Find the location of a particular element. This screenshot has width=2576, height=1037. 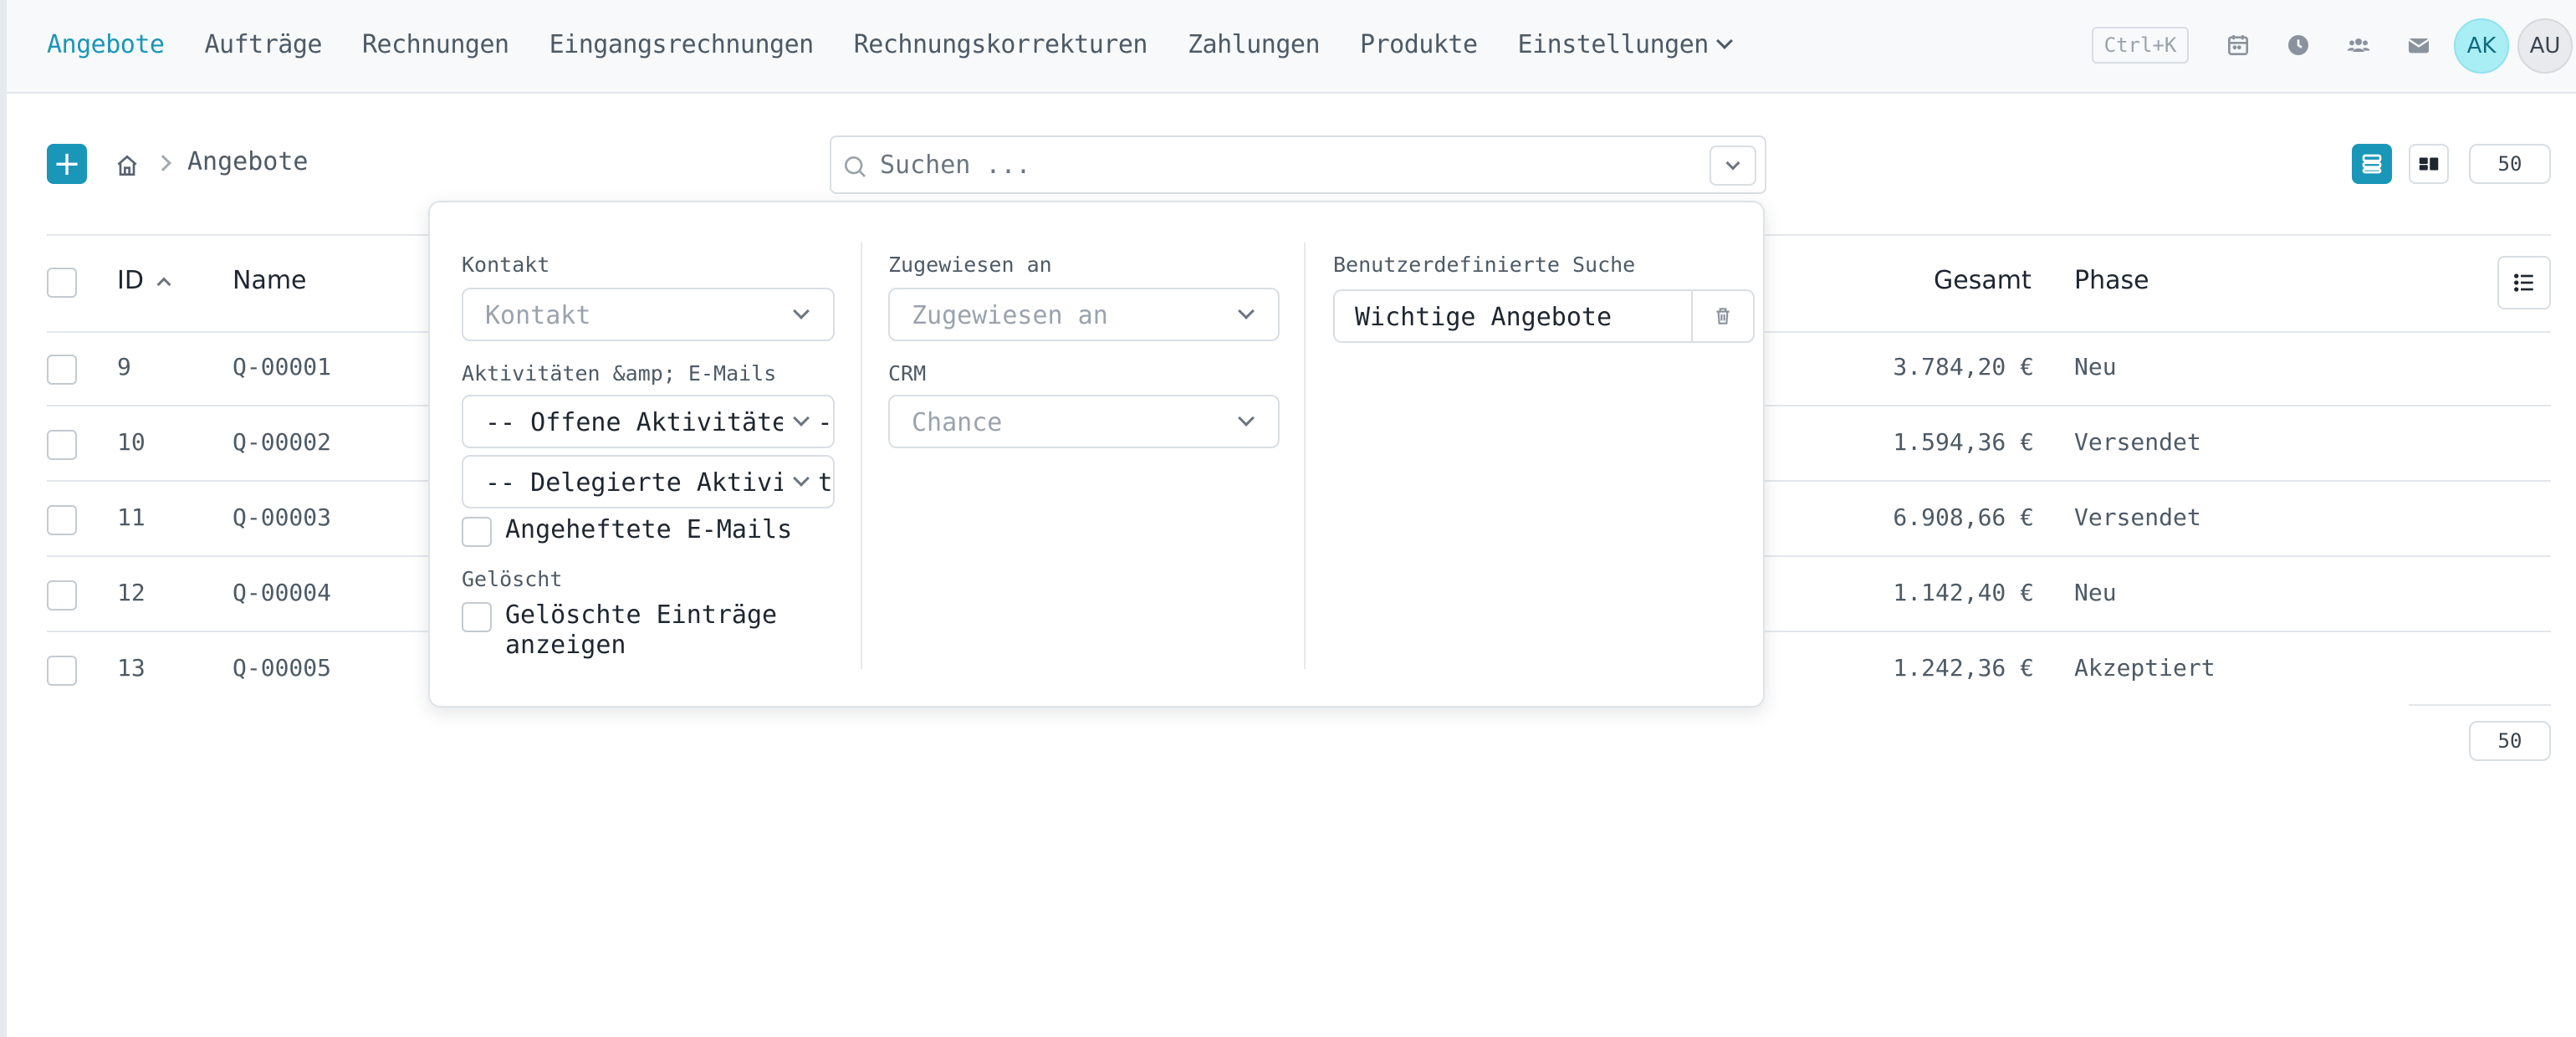

crm-select-placeholder: Chance is located at coordinates (957, 422).